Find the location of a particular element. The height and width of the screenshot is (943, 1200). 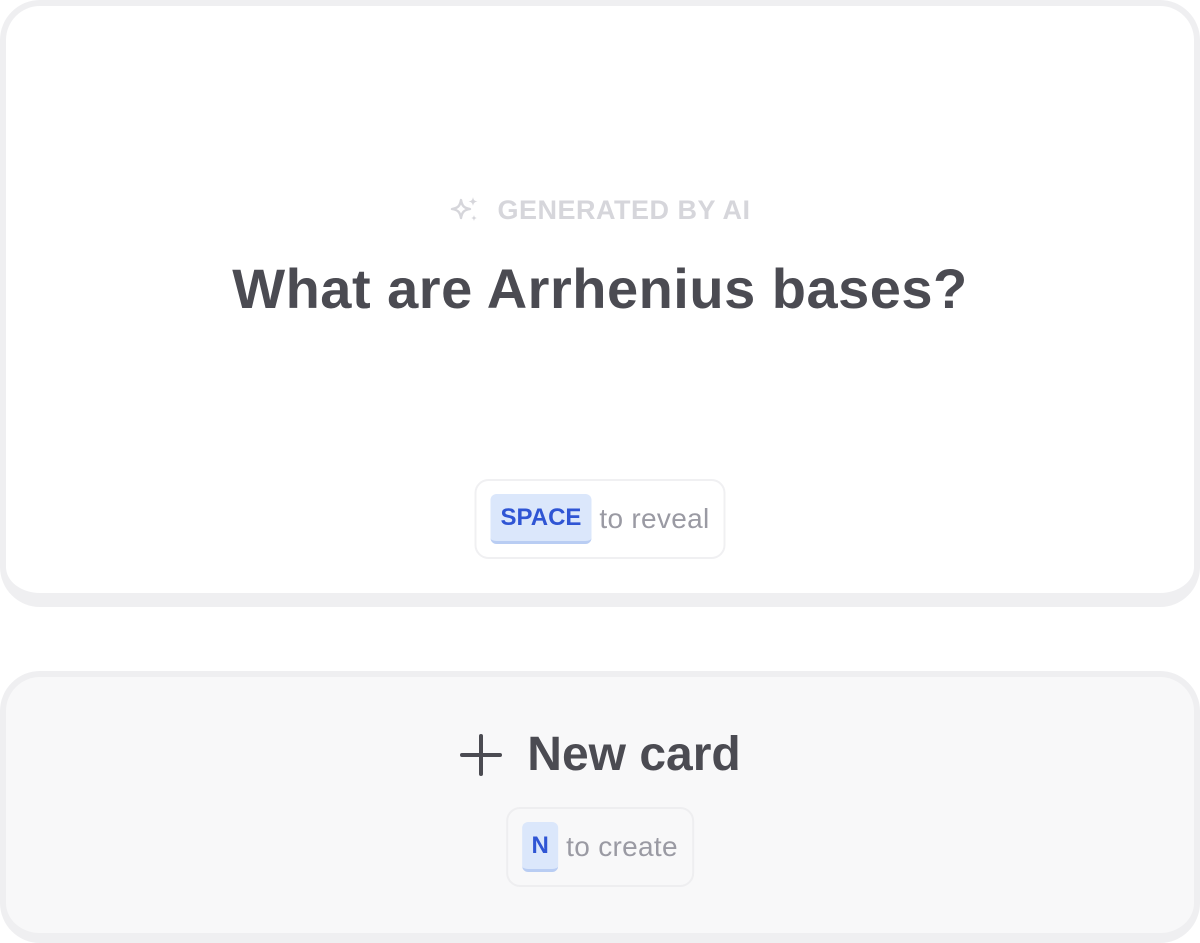

new-card-label: New card is located at coordinates (634, 754).